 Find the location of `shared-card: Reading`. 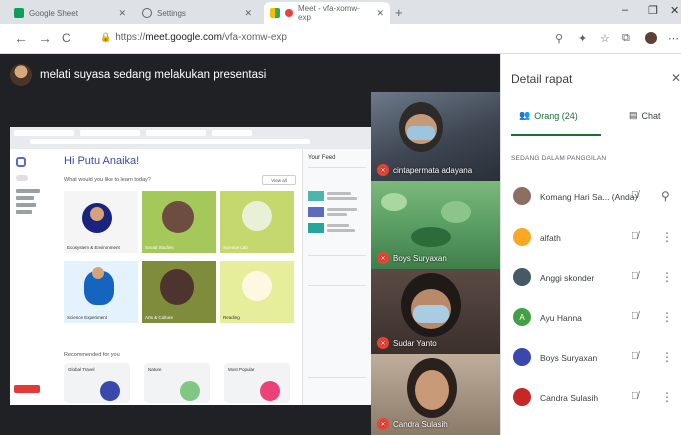

shared-card: Reading is located at coordinates (257, 292).